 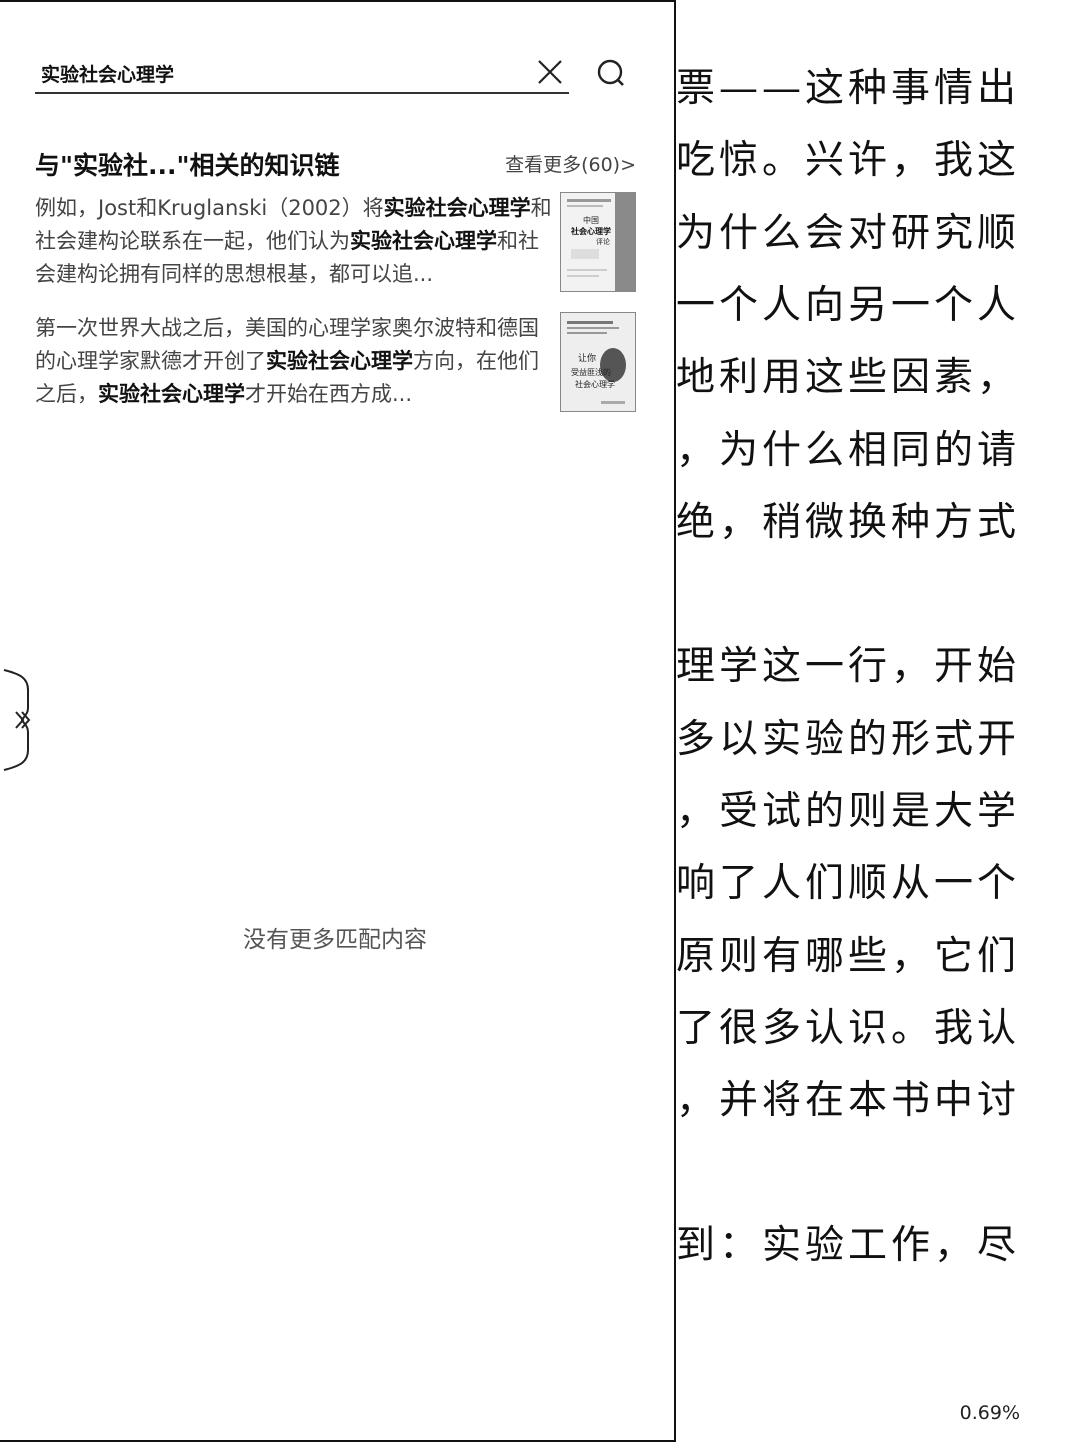 What do you see at coordinates (848, 811) in the screenshot?
I see `book-text-line: ，受试的则是大学` at bounding box center [848, 811].